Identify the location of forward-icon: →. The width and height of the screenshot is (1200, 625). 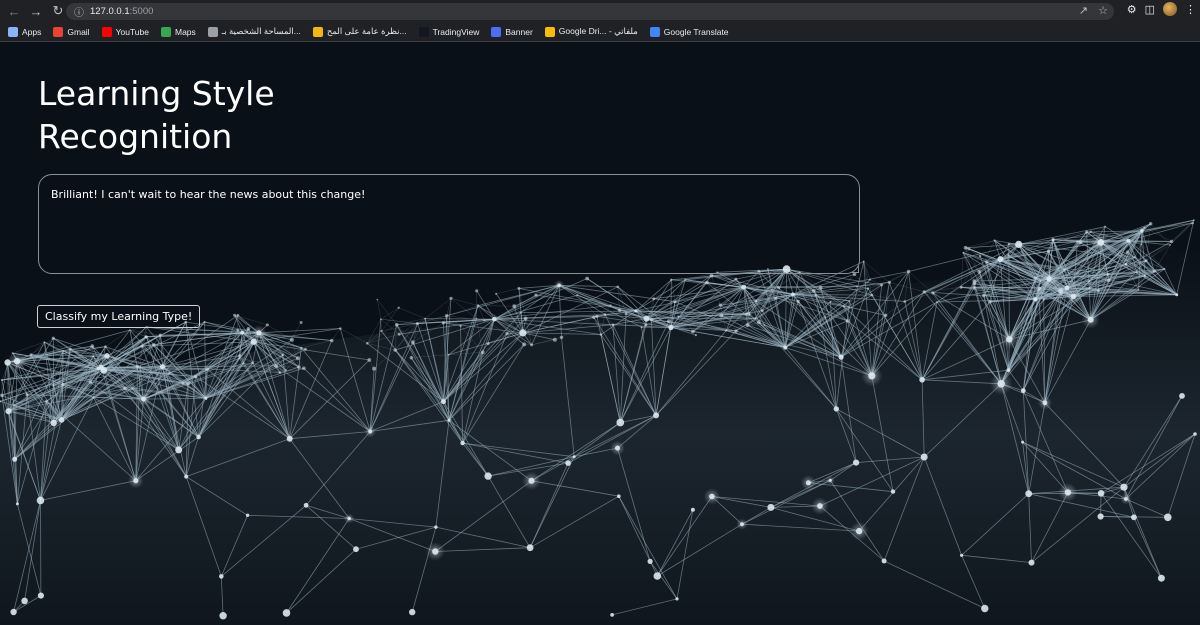
(36, 11).